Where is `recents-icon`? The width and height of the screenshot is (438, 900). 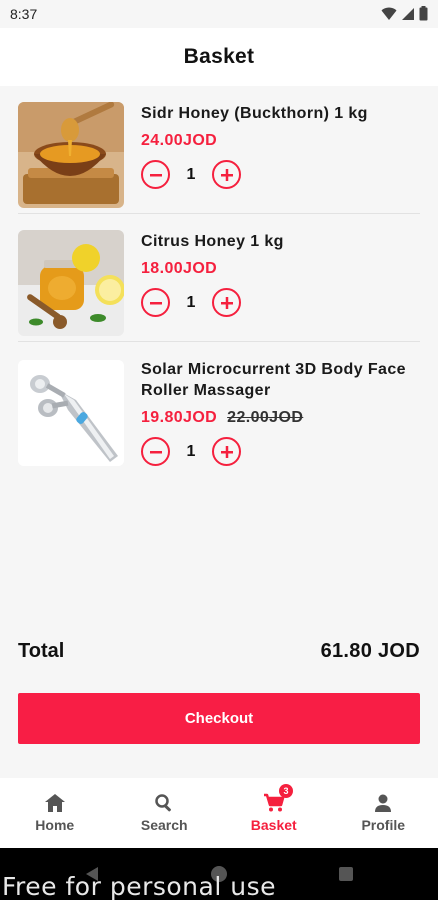
recents-icon is located at coordinates (346, 874).